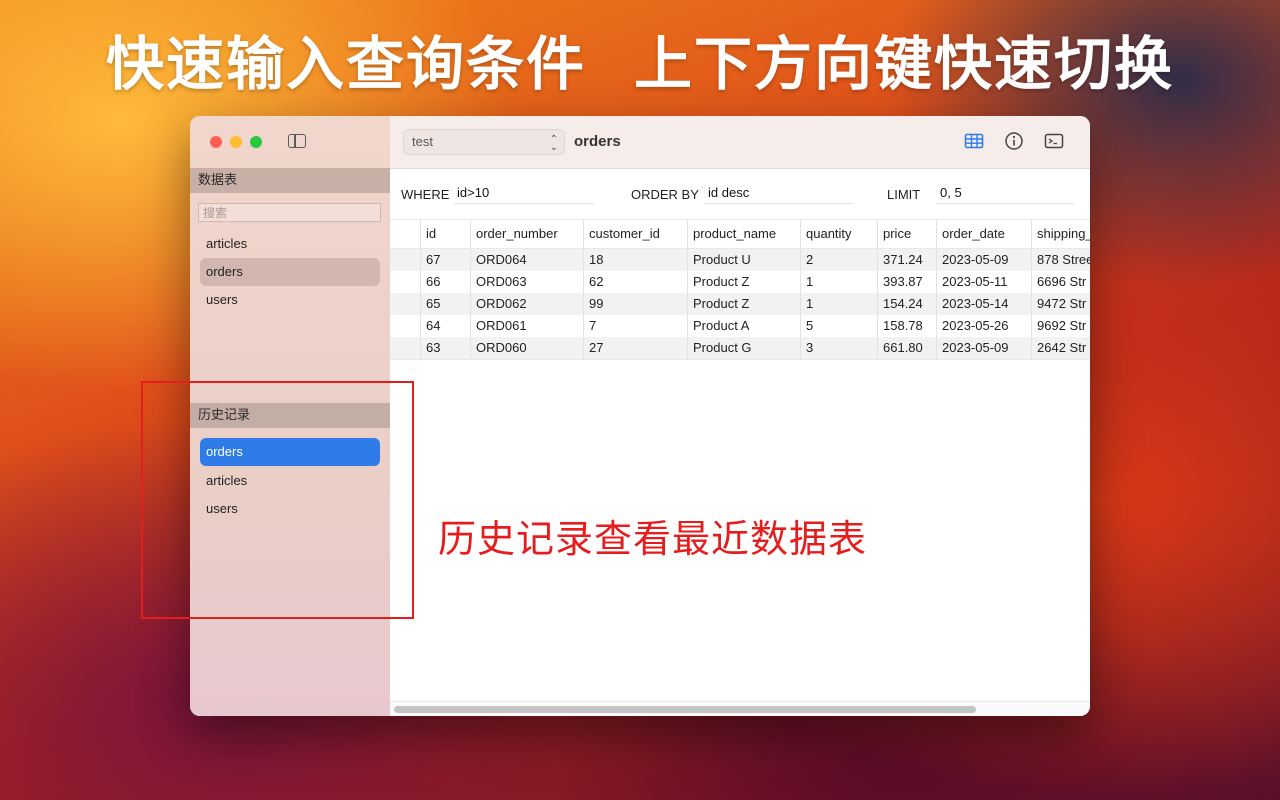 This screenshot has height=800, width=1280. Describe the element at coordinates (290, 272) in the screenshot. I see `sidebar-item-orders: orders` at that location.